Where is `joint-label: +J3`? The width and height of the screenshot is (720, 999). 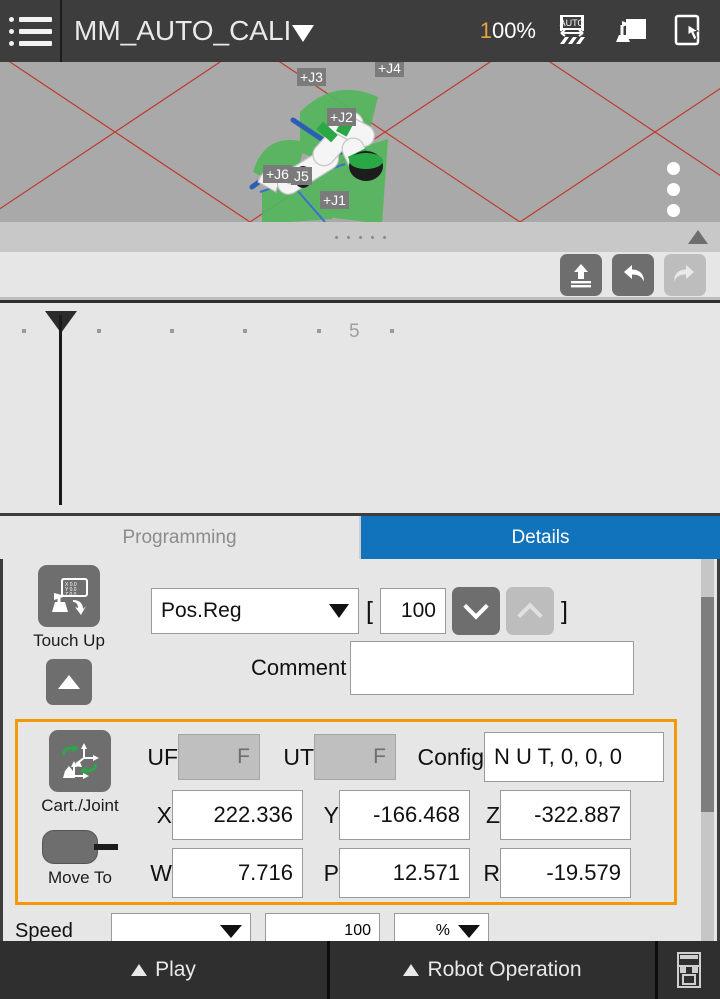
joint-label: +J3 is located at coordinates (311, 77).